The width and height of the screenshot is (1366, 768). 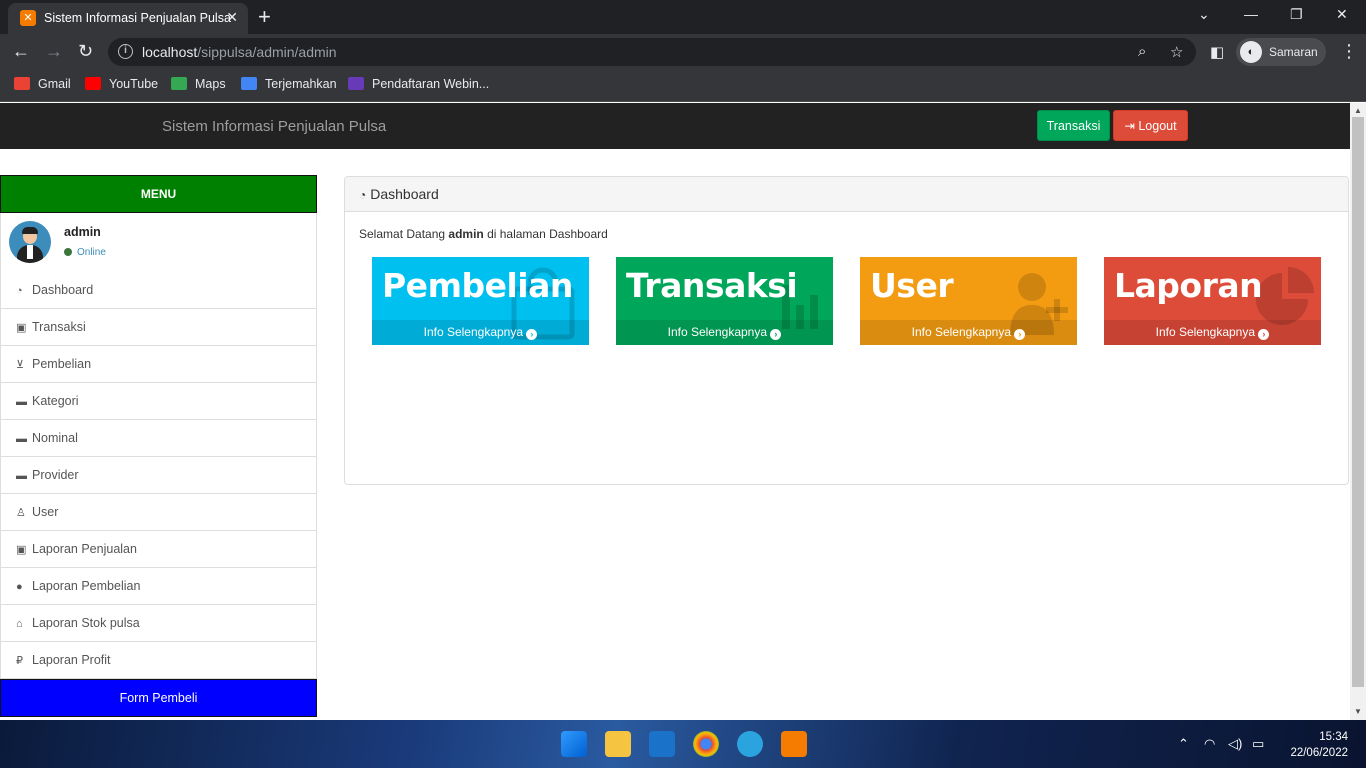 What do you see at coordinates (93, 83) in the screenshot?
I see `youtube-icon` at bounding box center [93, 83].